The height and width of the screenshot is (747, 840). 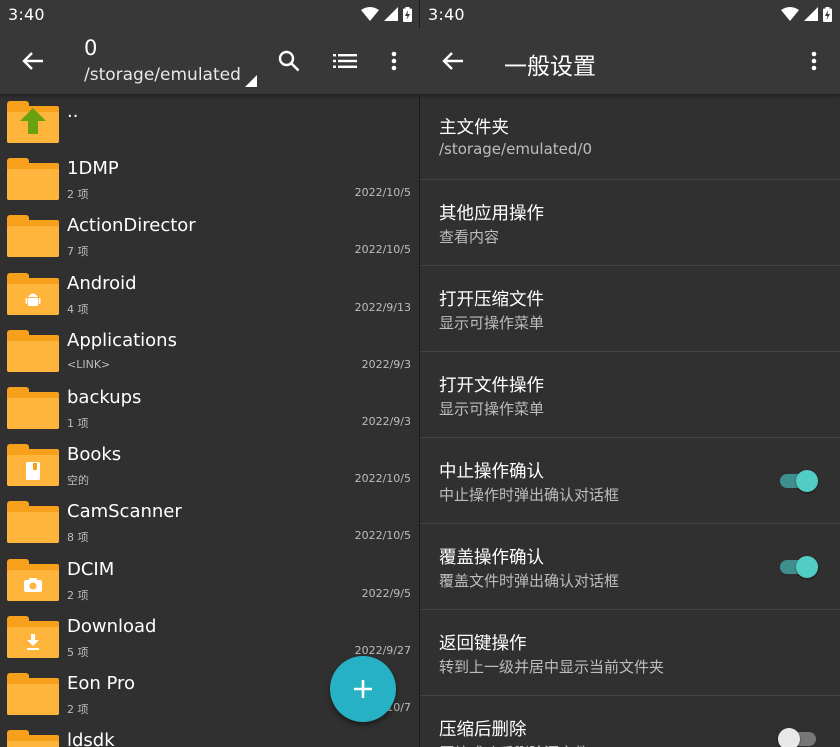 I want to click on dropdown-triangle-icon, so click(x=251, y=81).